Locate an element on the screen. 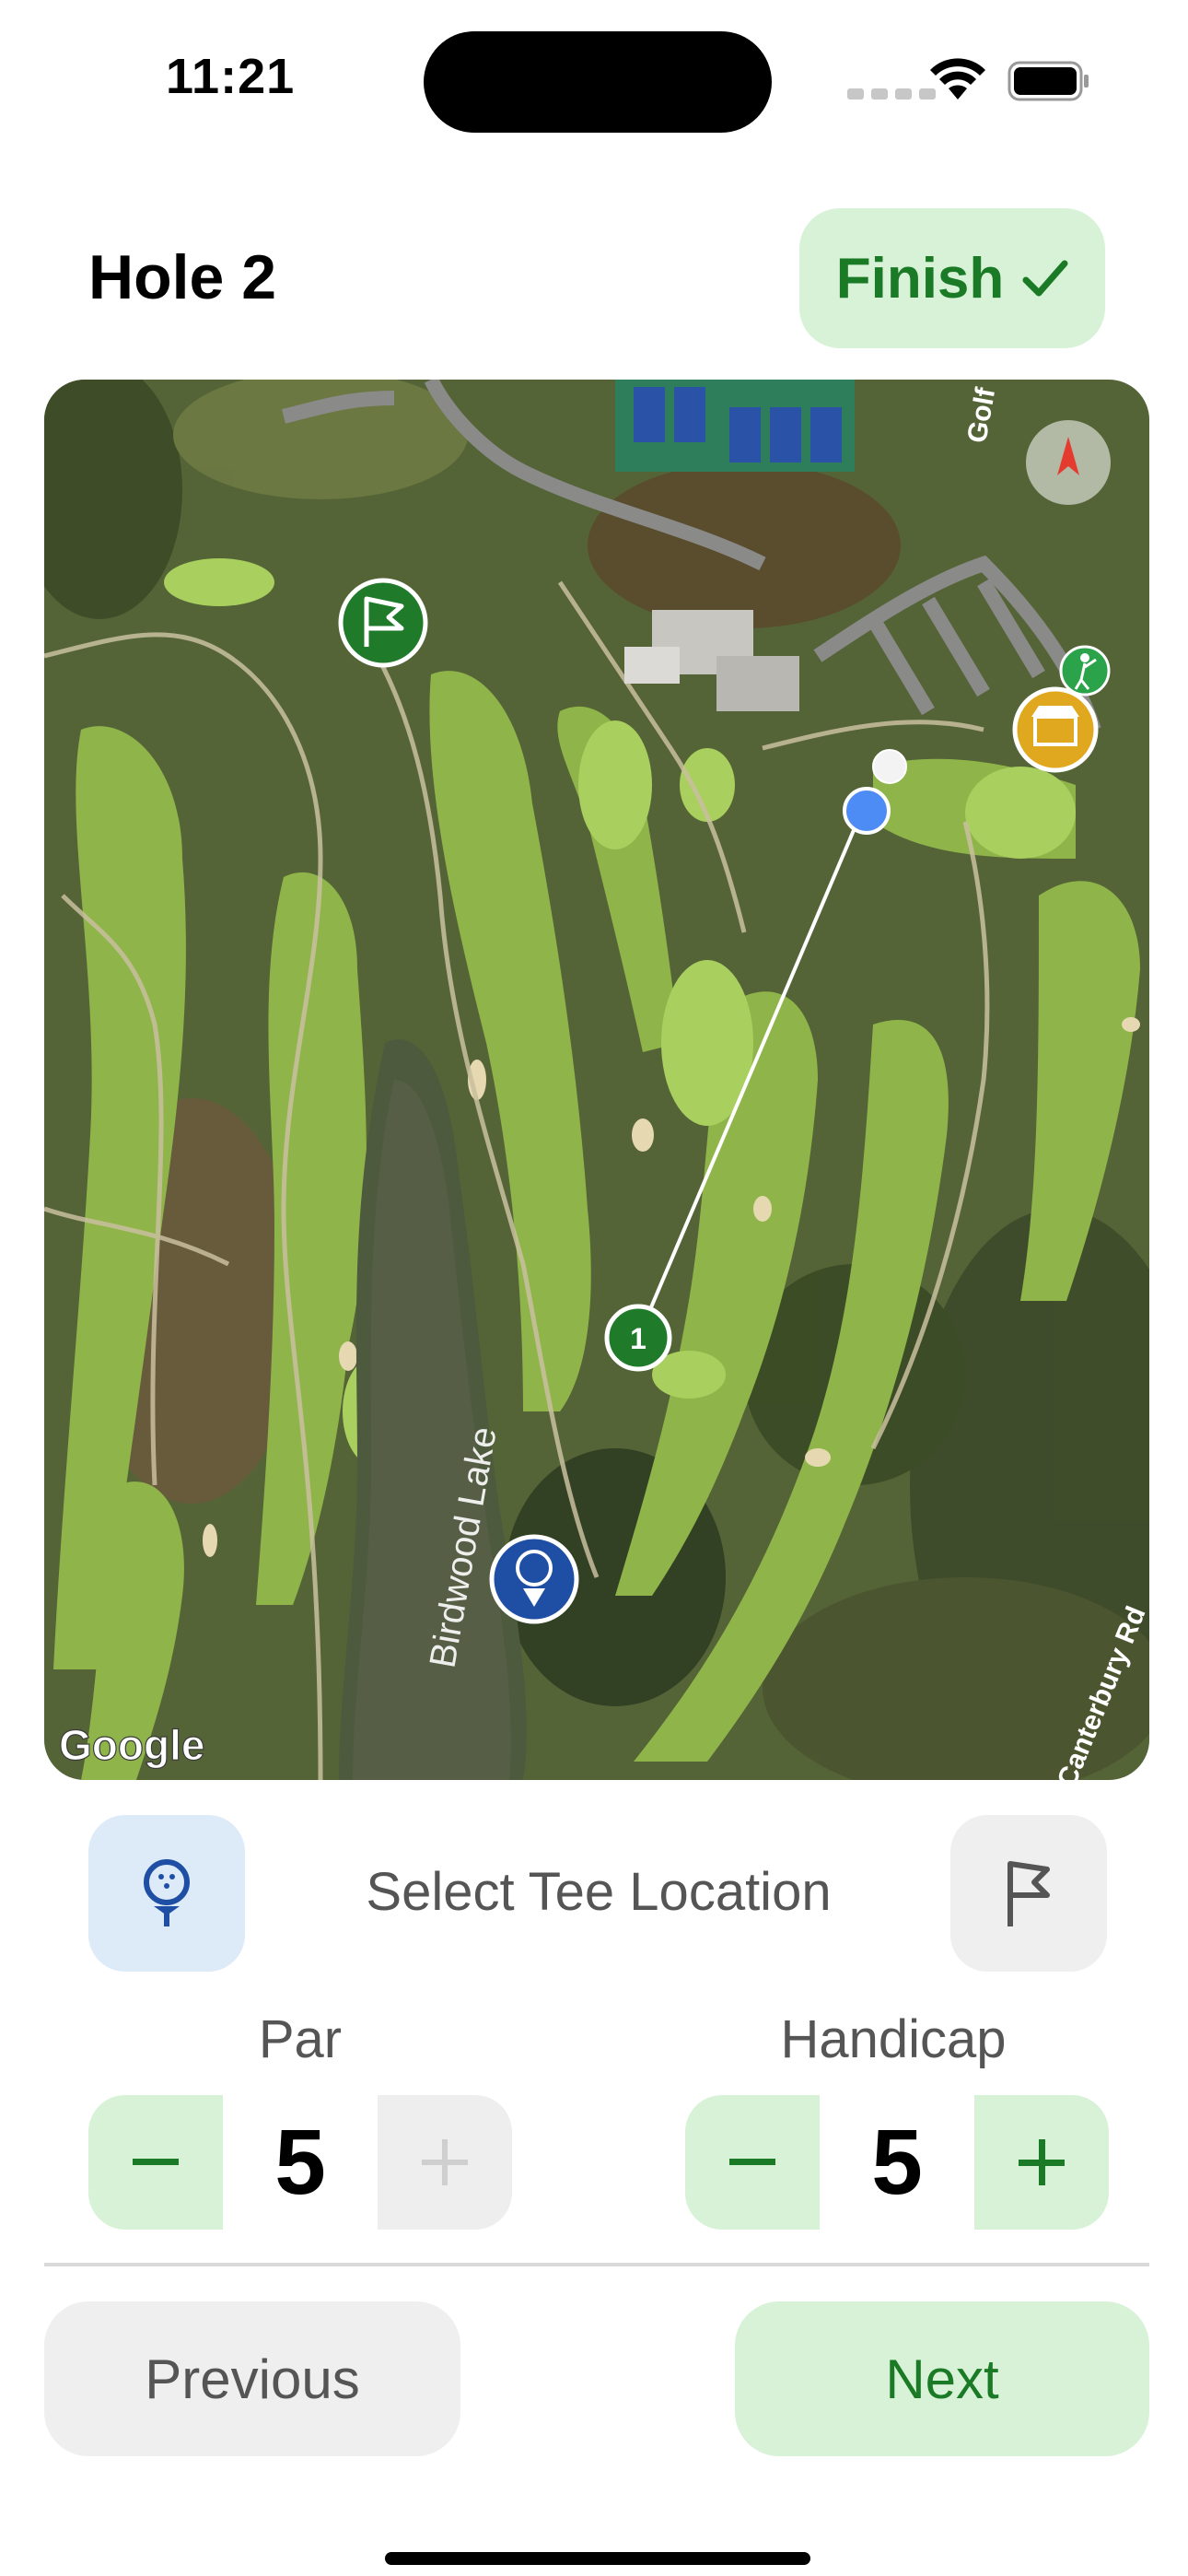  compass-icon is located at coordinates (1068, 462).